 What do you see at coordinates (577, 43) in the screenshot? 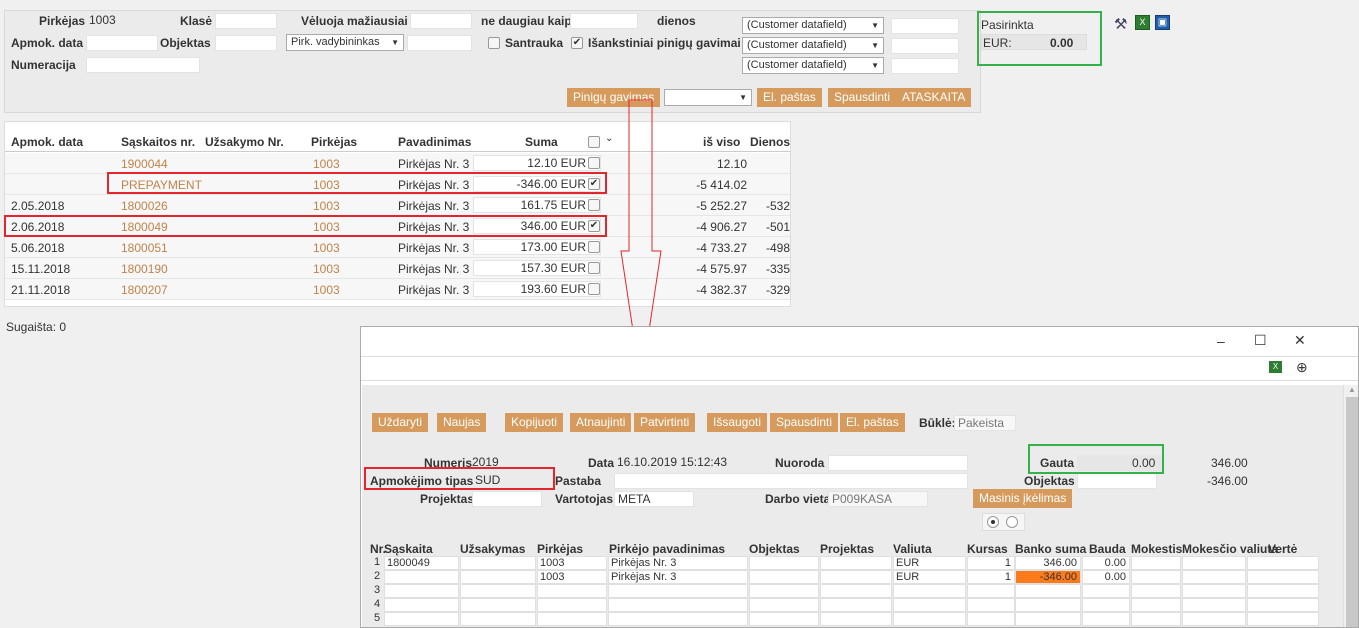
I see `isankstiniai-checkbox: ✔` at bounding box center [577, 43].